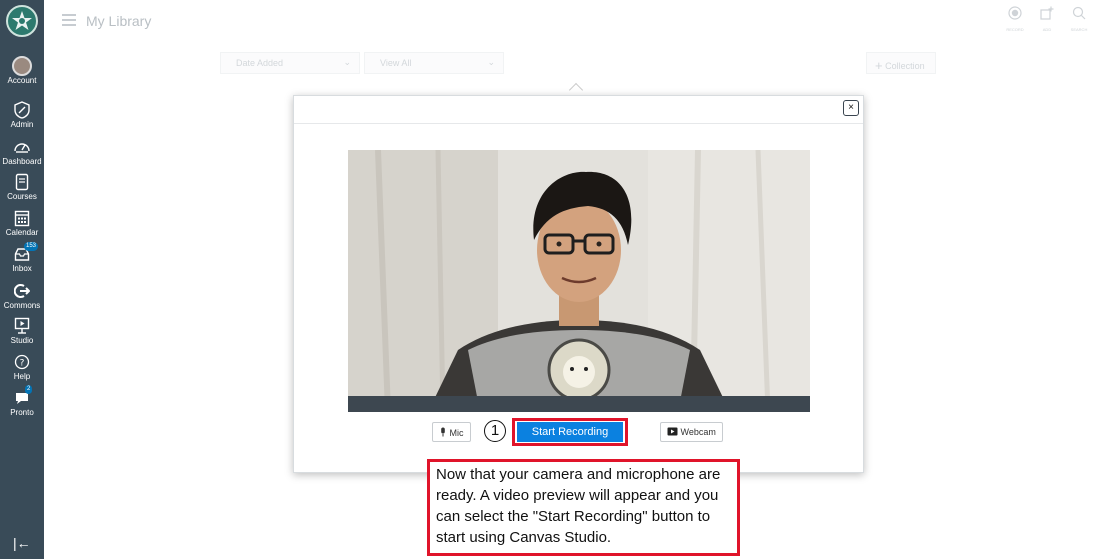 The image size is (1095, 559). Describe the element at coordinates (22, 543) in the screenshot. I see `collapse-nav-icon: |←` at that location.